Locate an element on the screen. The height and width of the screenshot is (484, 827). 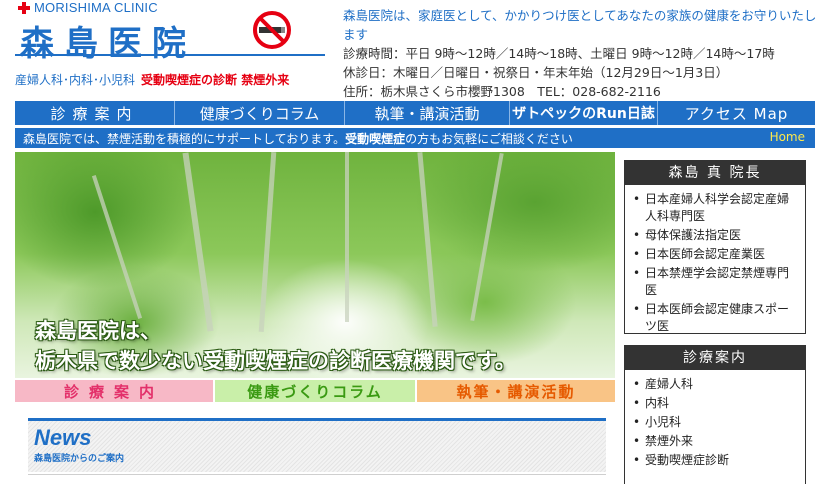
nav-access-map: アクセス Map is located at coordinates (736, 113).